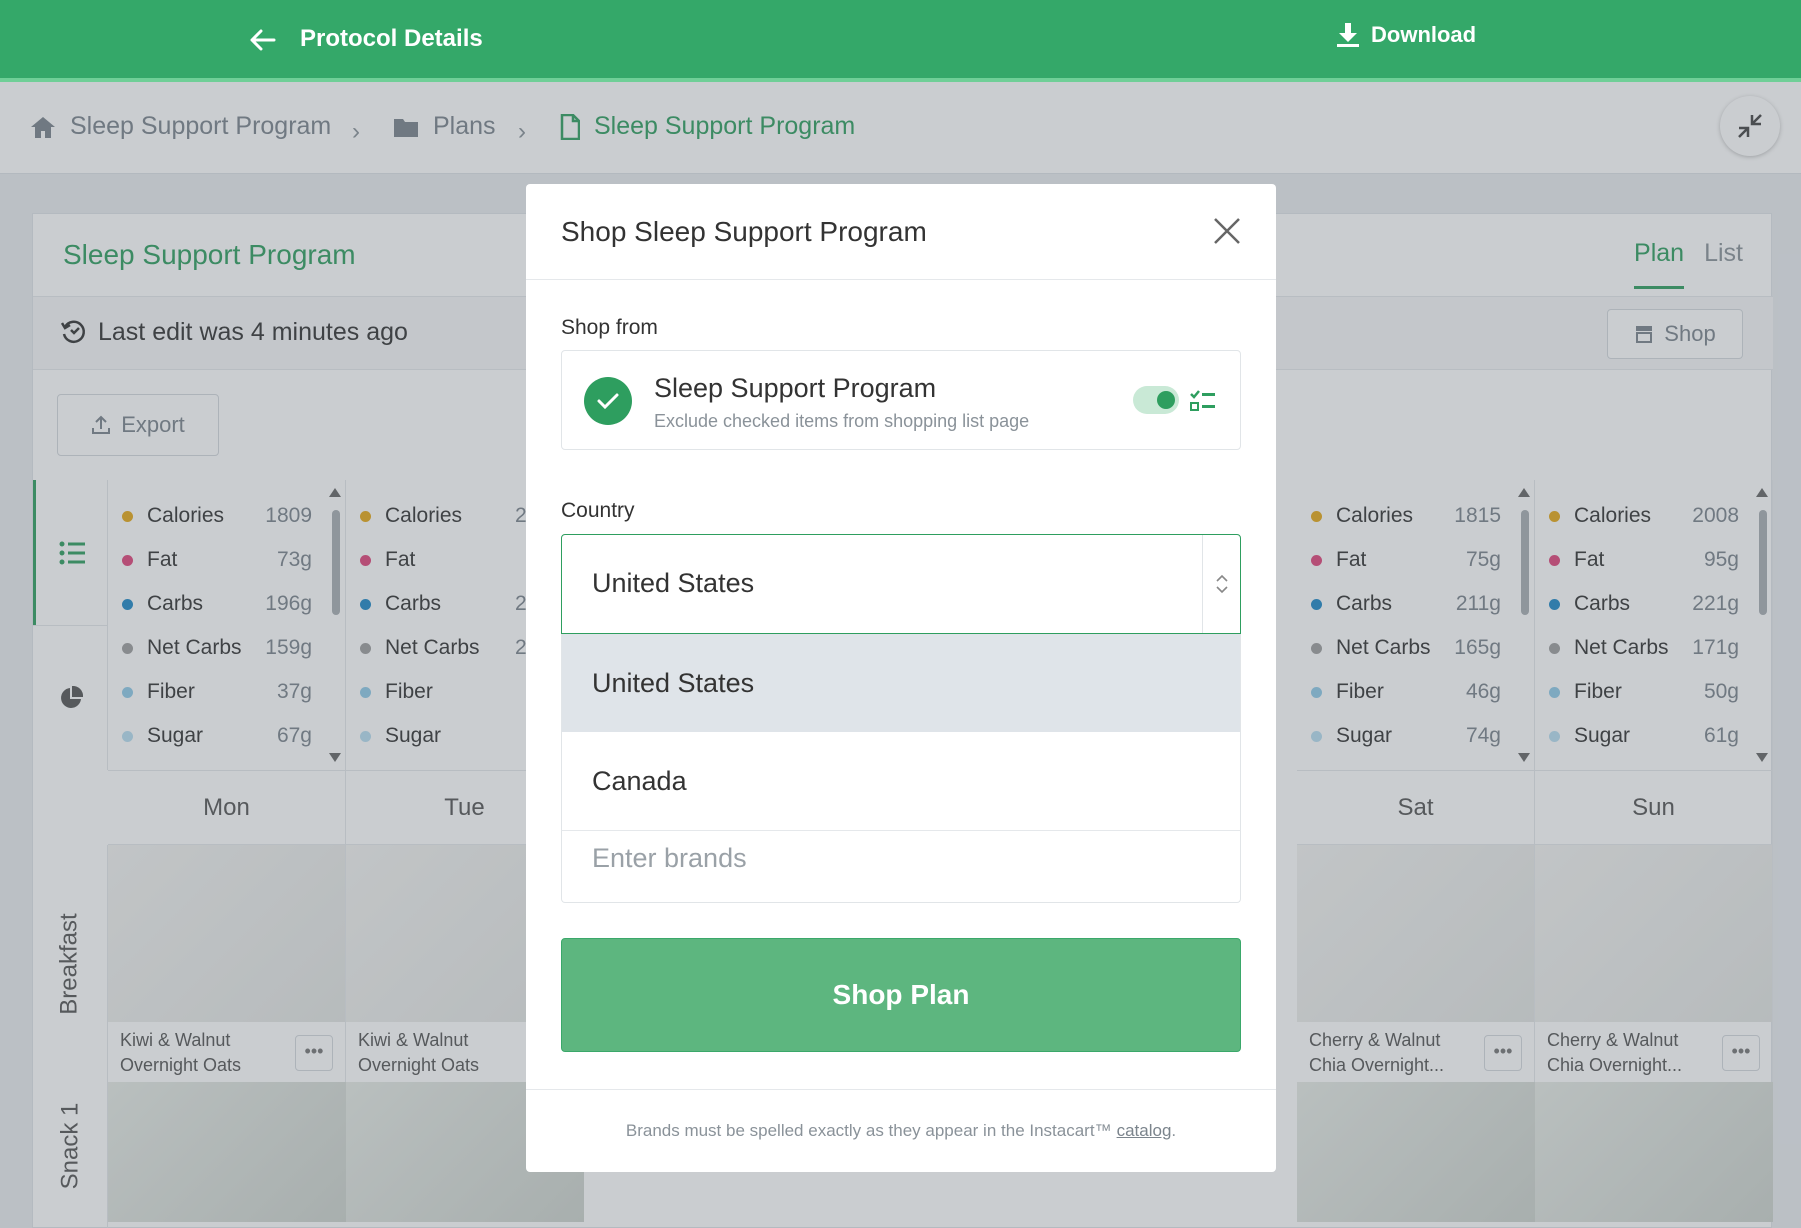 This screenshot has width=1801, height=1228. Describe the element at coordinates (1174, 1130) in the screenshot. I see `footer-end: .` at that location.